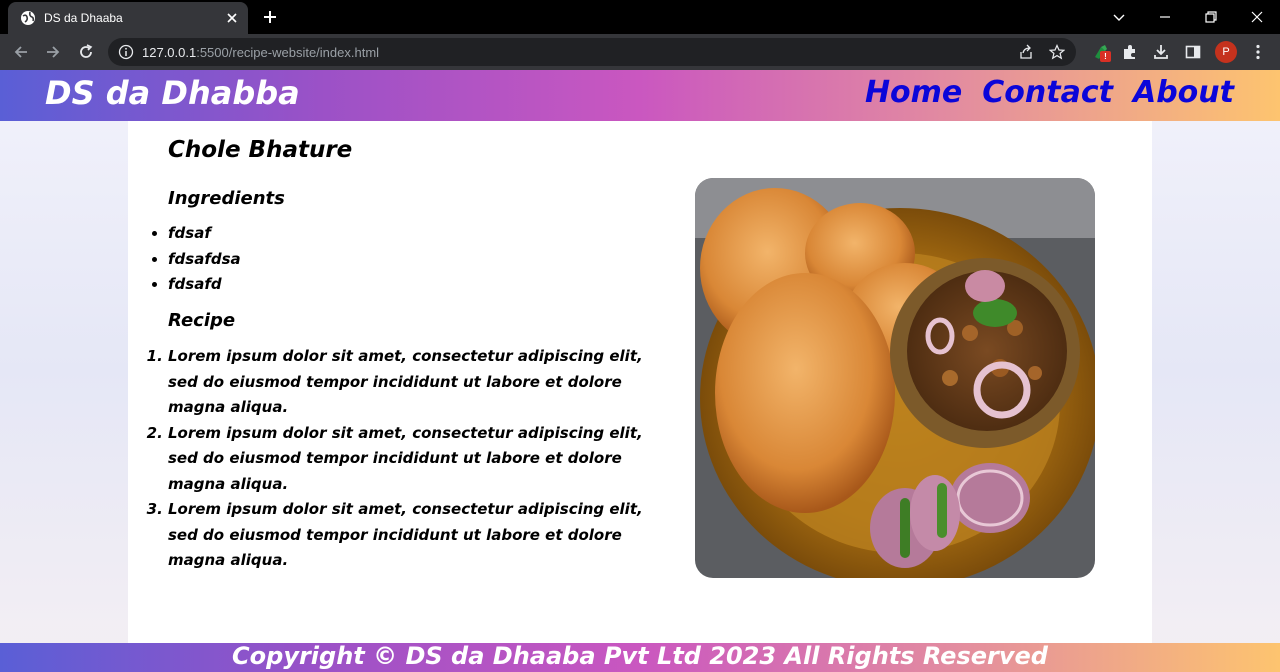 Image resolution: width=1280 pixels, height=672 pixels. I want to click on share-icon, so click(1026, 52).